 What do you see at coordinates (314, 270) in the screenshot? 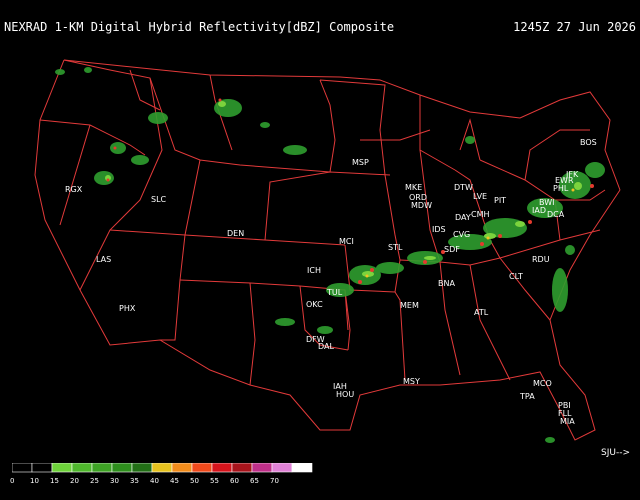
I see `city-label-ich: ICH` at bounding box center [314, 270].